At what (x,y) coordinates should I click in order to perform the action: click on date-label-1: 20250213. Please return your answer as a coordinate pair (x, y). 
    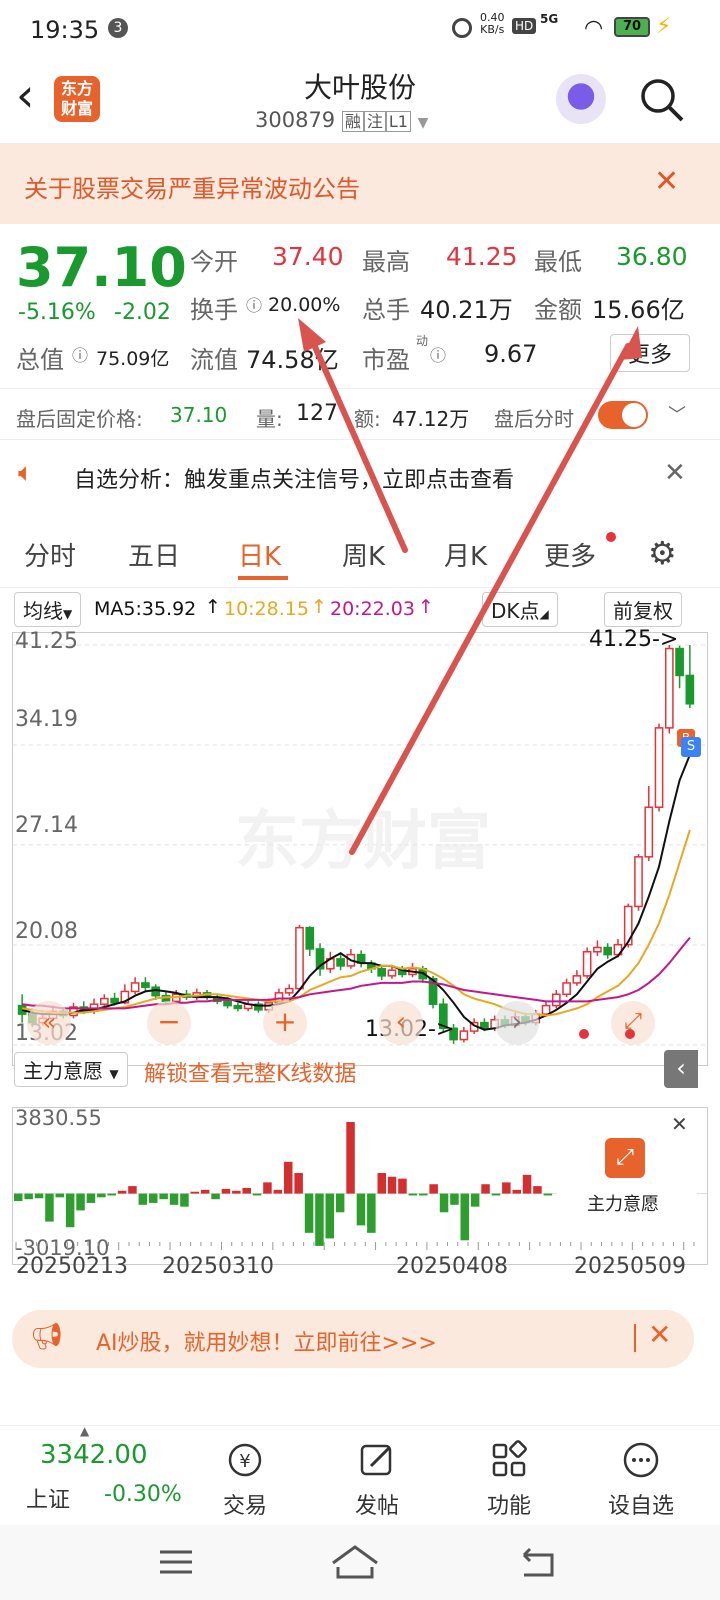
    Looking at the image, I should click on (72, 1266).